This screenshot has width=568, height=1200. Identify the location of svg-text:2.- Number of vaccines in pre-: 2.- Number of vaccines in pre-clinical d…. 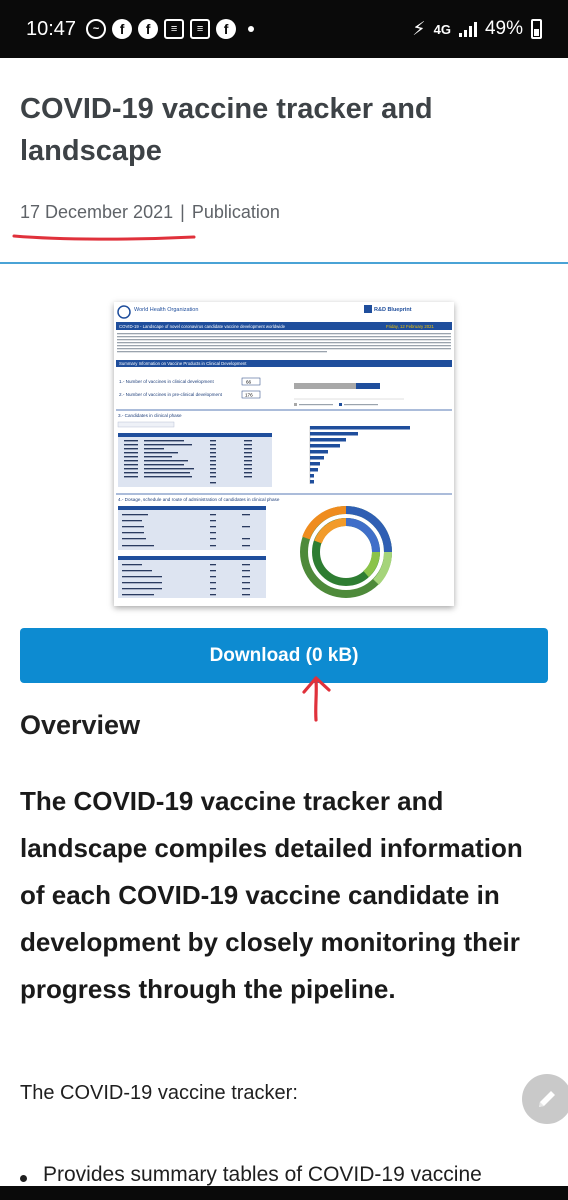
(171, 394).